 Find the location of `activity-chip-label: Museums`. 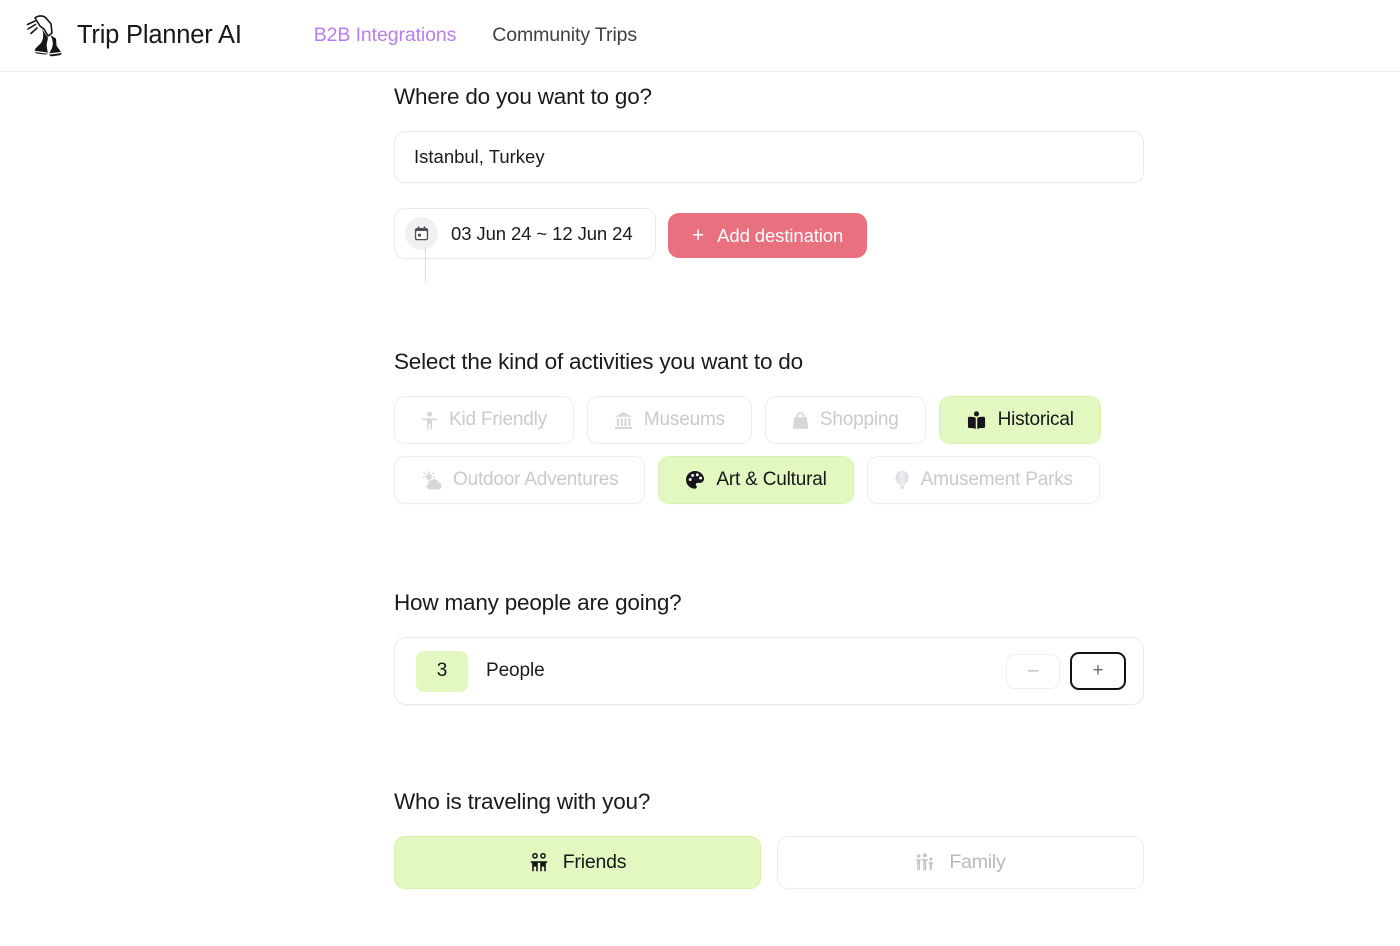

activity-chip-label: Museums is located at coordinates (684, 419).